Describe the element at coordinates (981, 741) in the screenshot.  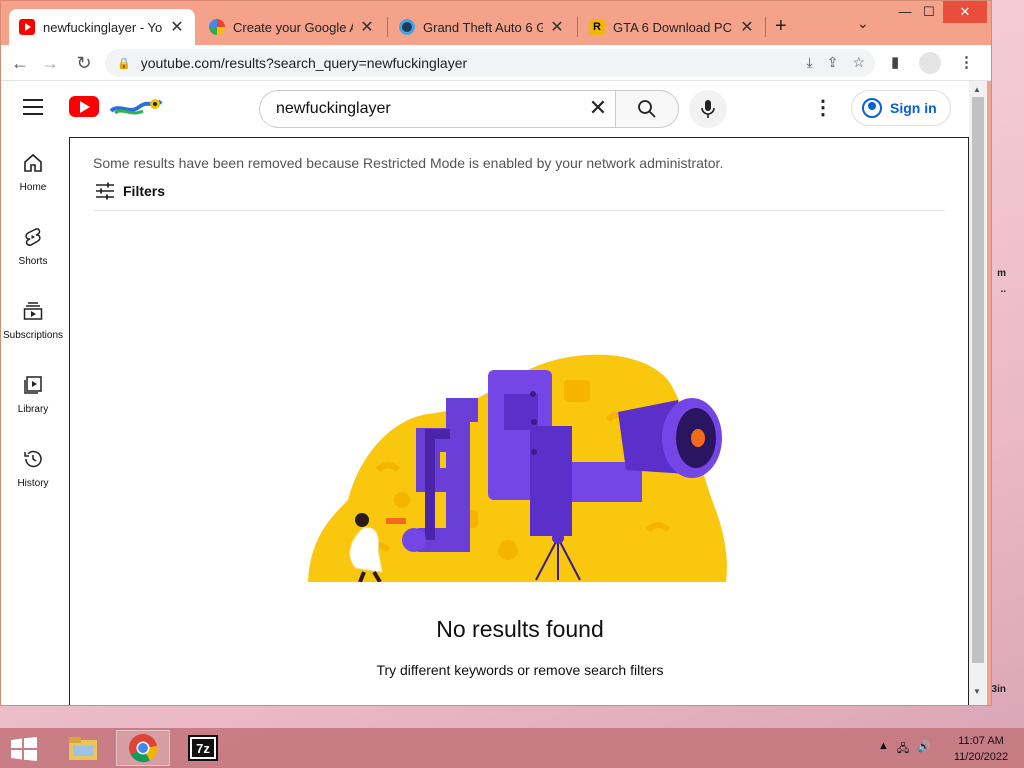
I see `clock-time: 11:07 AM` at that location.